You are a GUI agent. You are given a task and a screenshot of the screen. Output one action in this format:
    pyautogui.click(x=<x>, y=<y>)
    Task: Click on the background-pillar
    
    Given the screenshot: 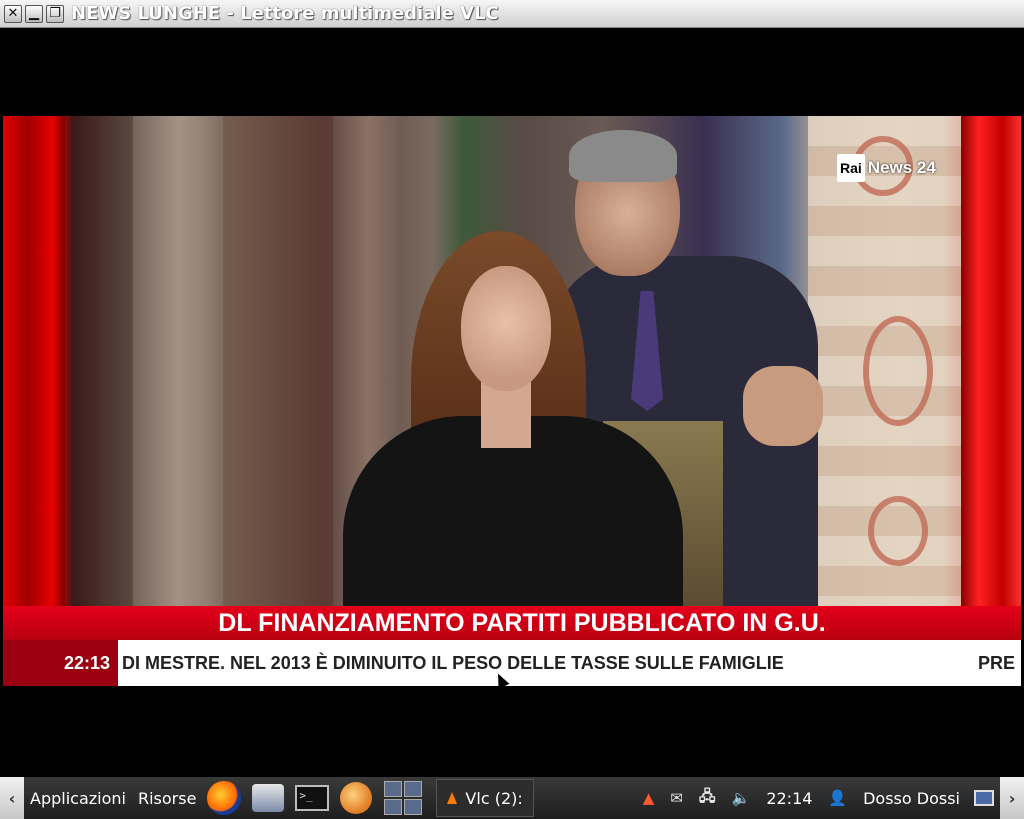 What is the action you would take?
    pyautogui.click(x=178, y=361)
    